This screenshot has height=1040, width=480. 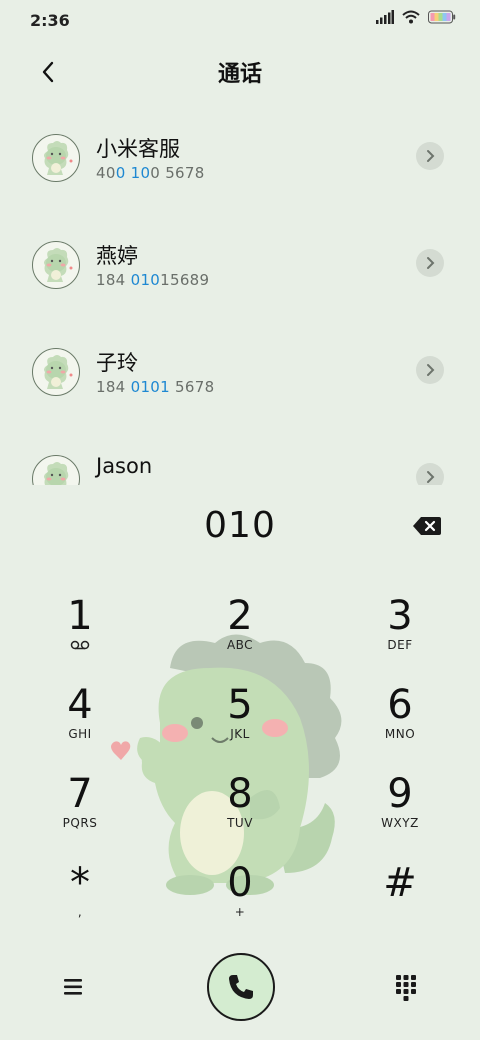 What do you see at coordinates (442, 17) in the screenshot?
I see `battery-icon` at bounding box center [442, 17].